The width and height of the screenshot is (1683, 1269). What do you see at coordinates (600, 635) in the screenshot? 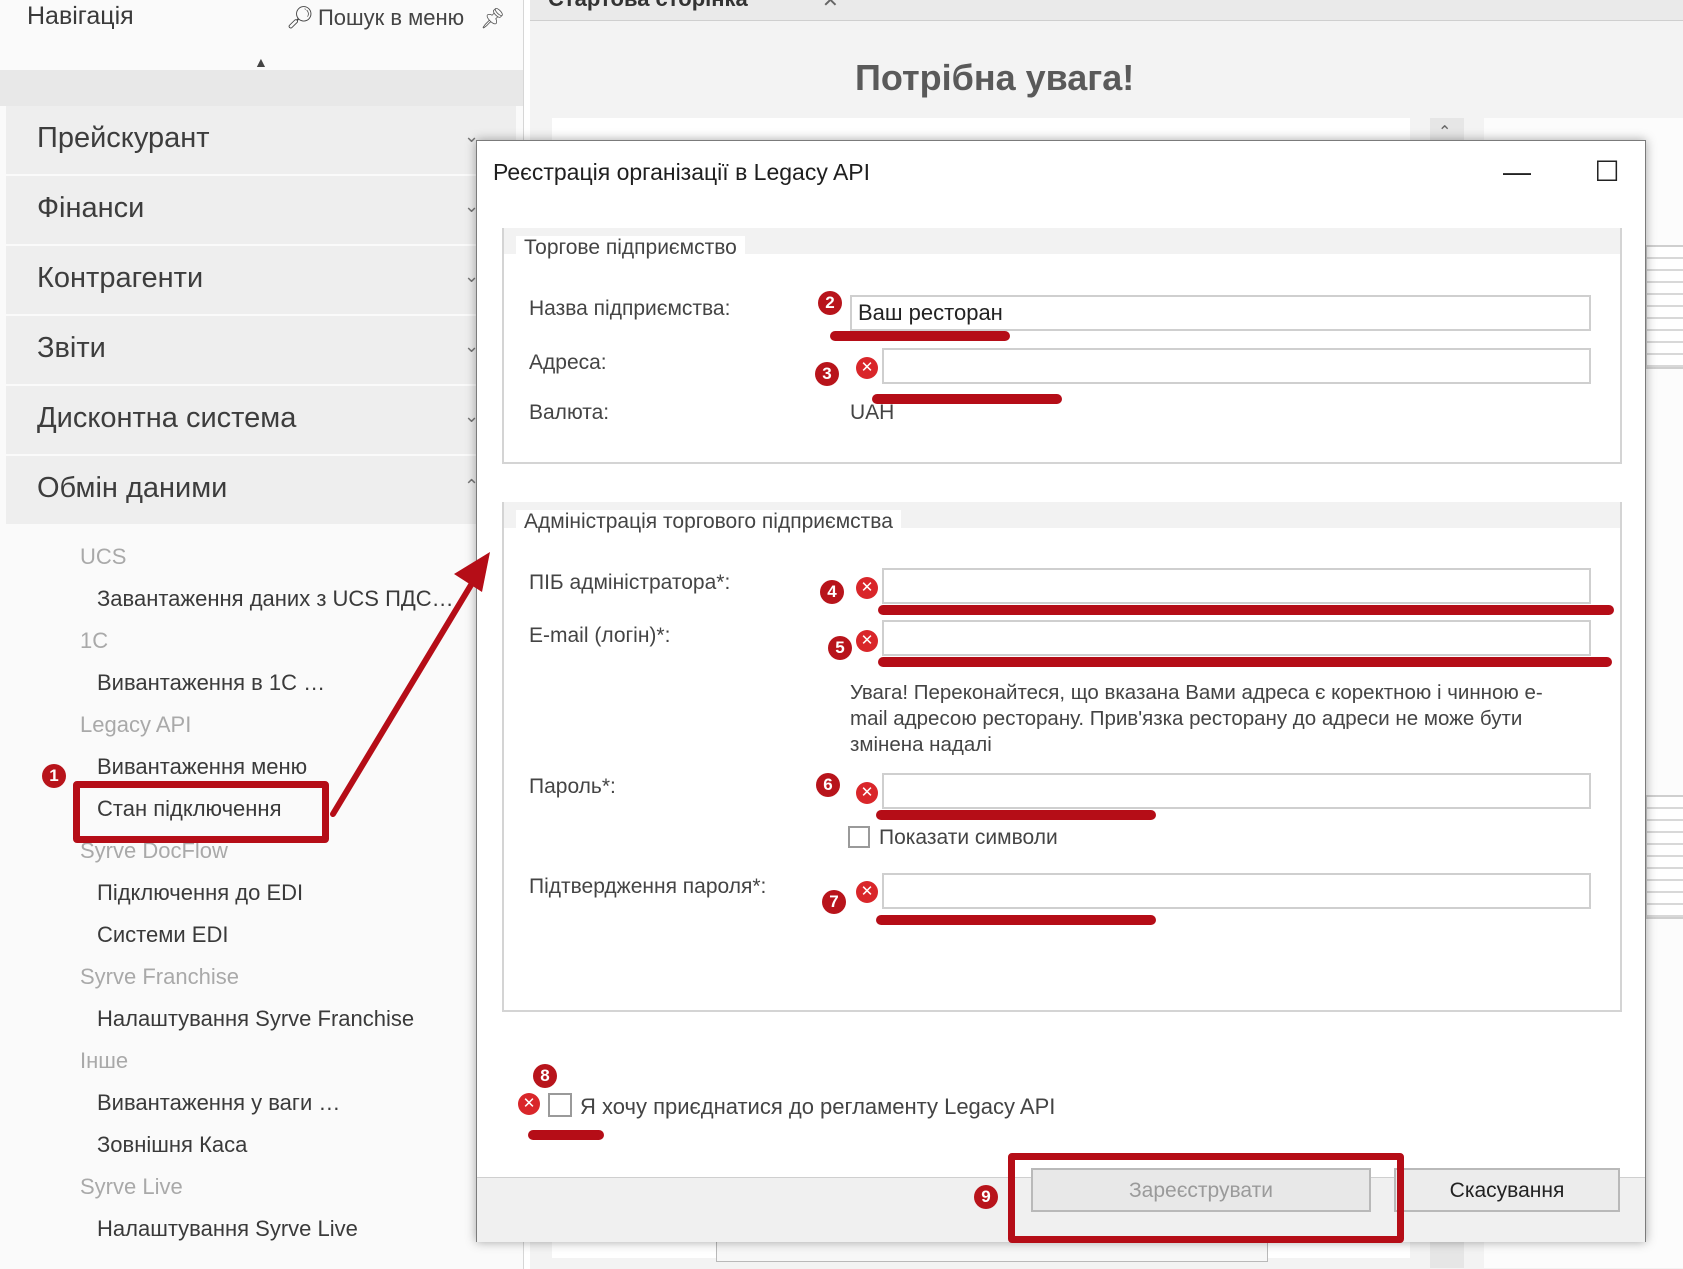
I see `email-label: E-mail (логін)*:` at bounding box center [600, 635].